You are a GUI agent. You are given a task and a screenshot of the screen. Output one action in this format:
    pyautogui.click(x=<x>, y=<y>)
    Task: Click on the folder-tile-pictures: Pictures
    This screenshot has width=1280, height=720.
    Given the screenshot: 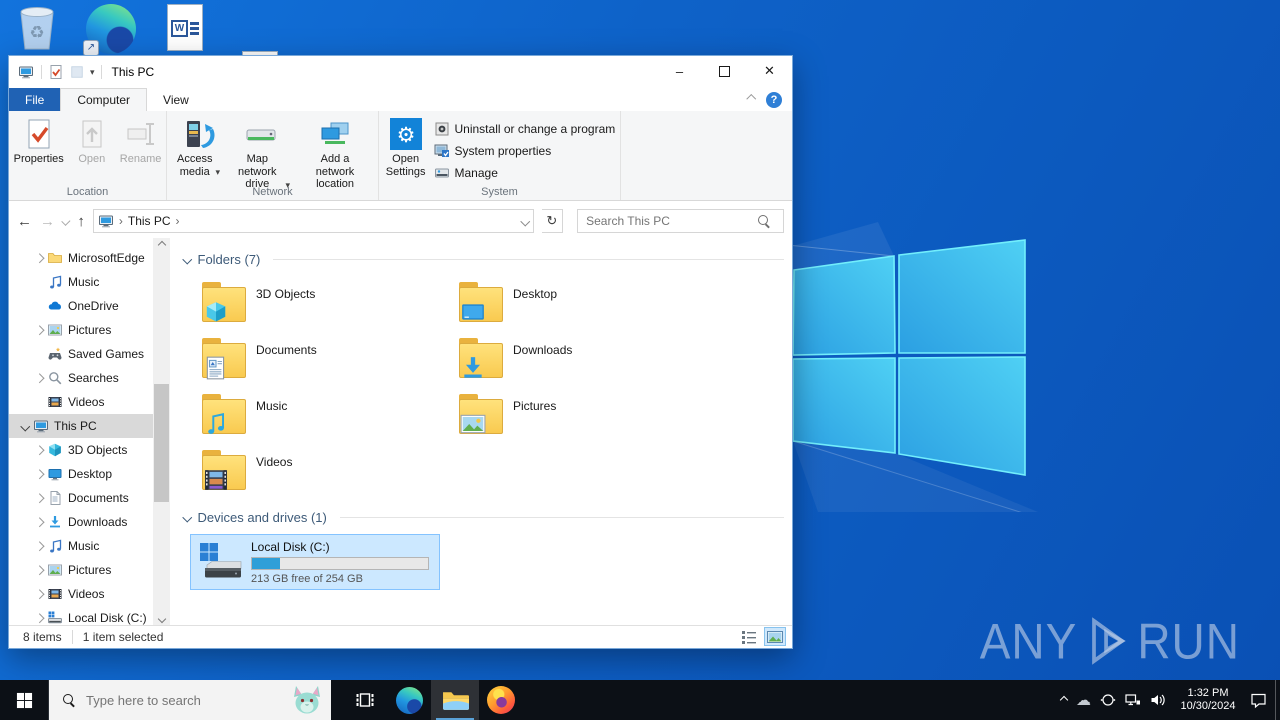 What is the action you would take?
    pyautogui.click(x=579, y=422)
    